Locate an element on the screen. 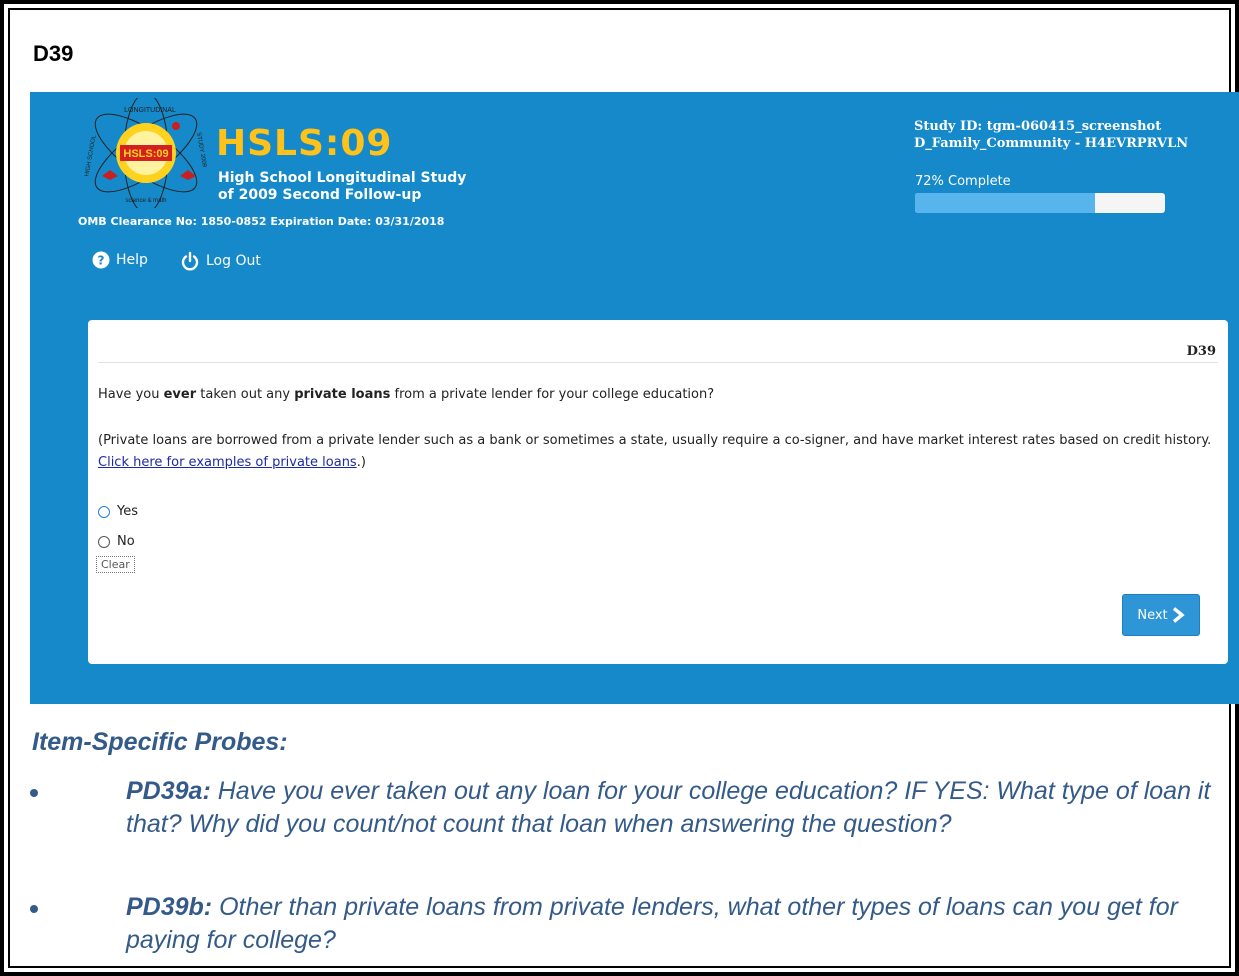  card-divider is located at coordinates (658, 362).